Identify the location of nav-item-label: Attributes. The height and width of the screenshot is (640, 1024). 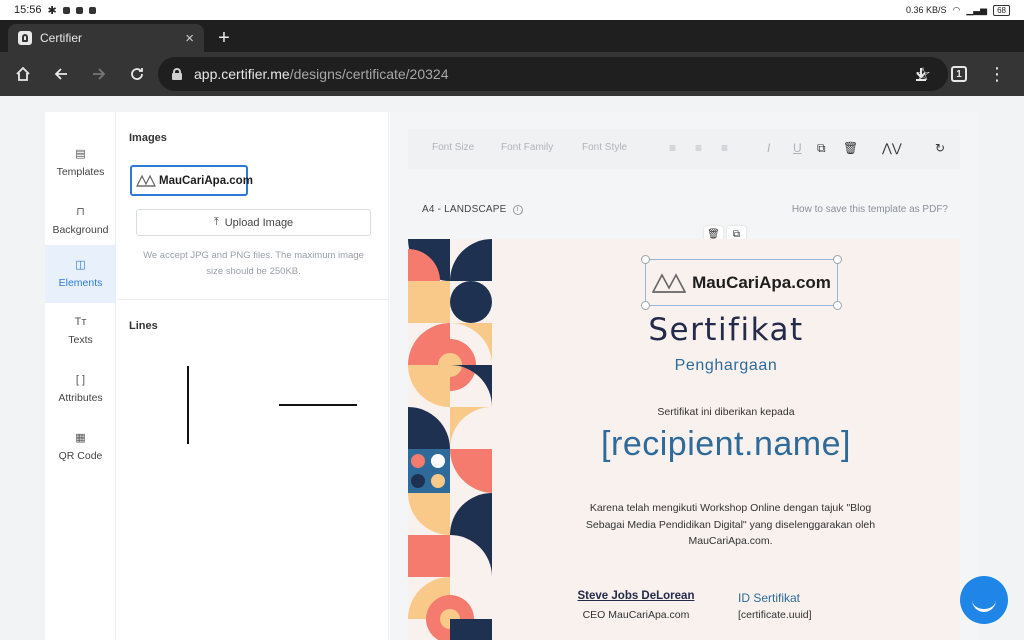
(80, 398).